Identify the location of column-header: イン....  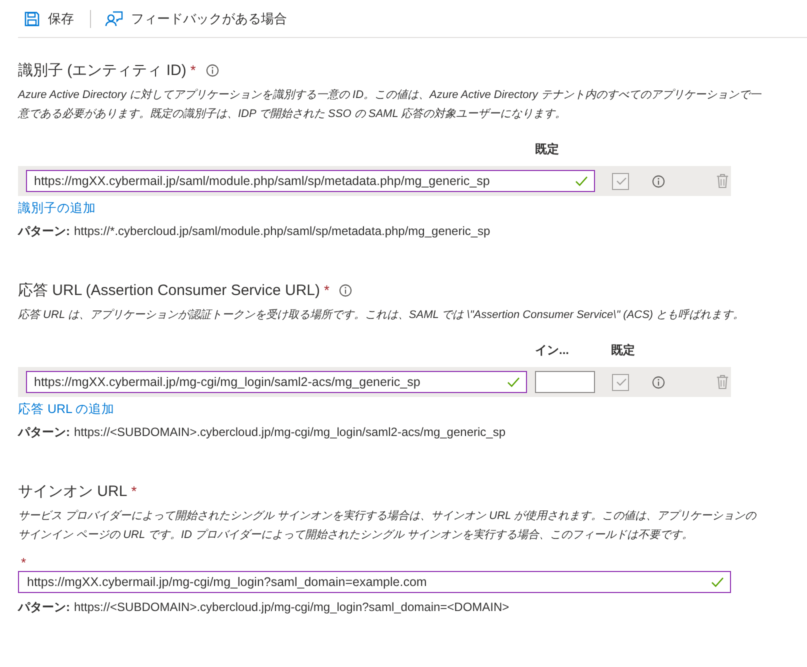
(552, 350).